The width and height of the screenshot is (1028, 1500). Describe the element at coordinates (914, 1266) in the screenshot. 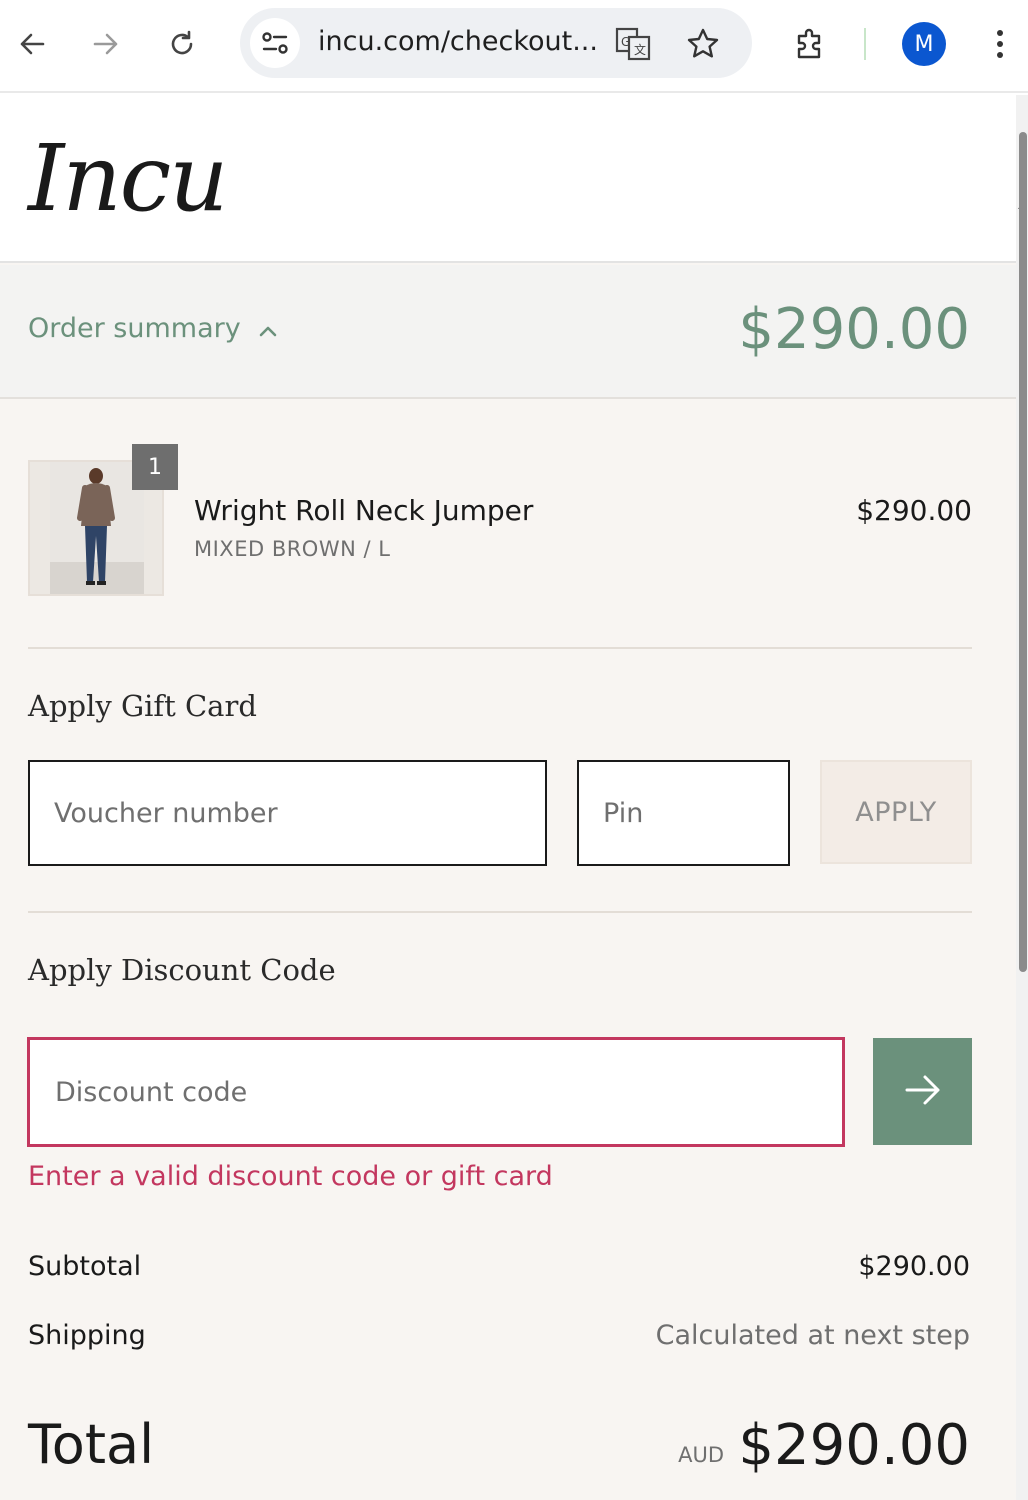

I see `subtotal-value: $290.00` at that location.